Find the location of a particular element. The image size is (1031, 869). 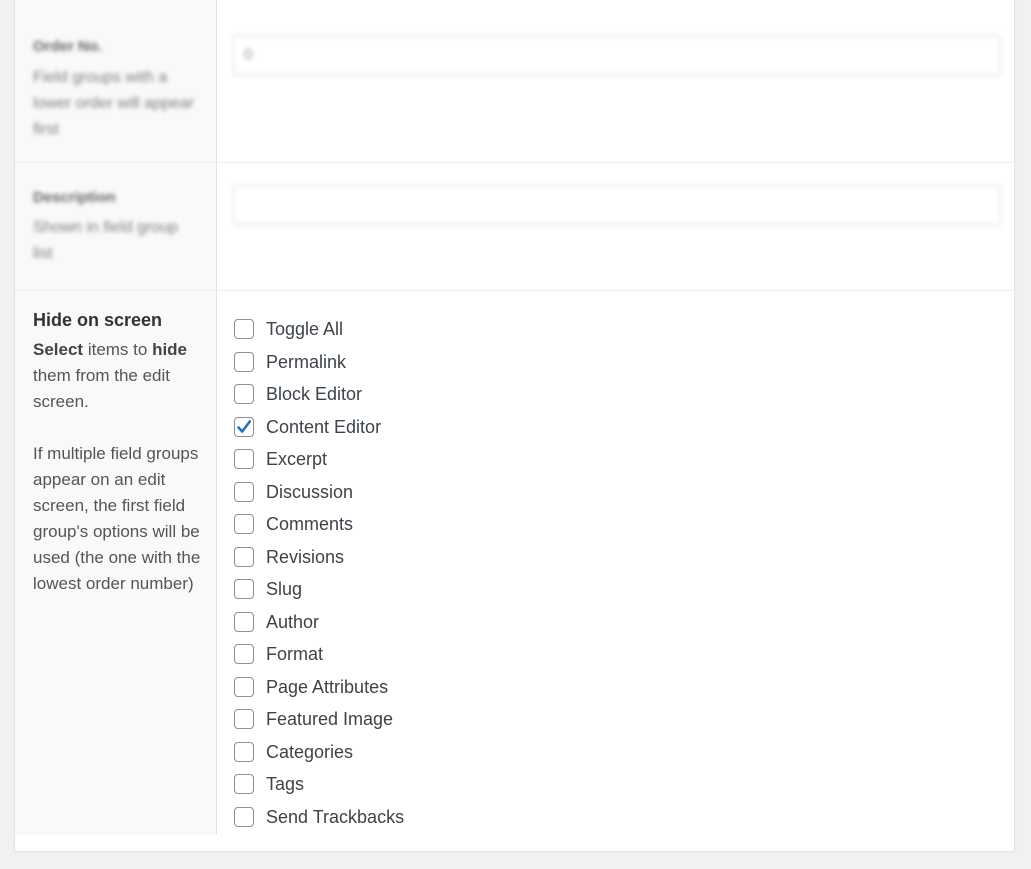

checkbox-item-content-editor: Content Editor is located at coordinates (319, 427).